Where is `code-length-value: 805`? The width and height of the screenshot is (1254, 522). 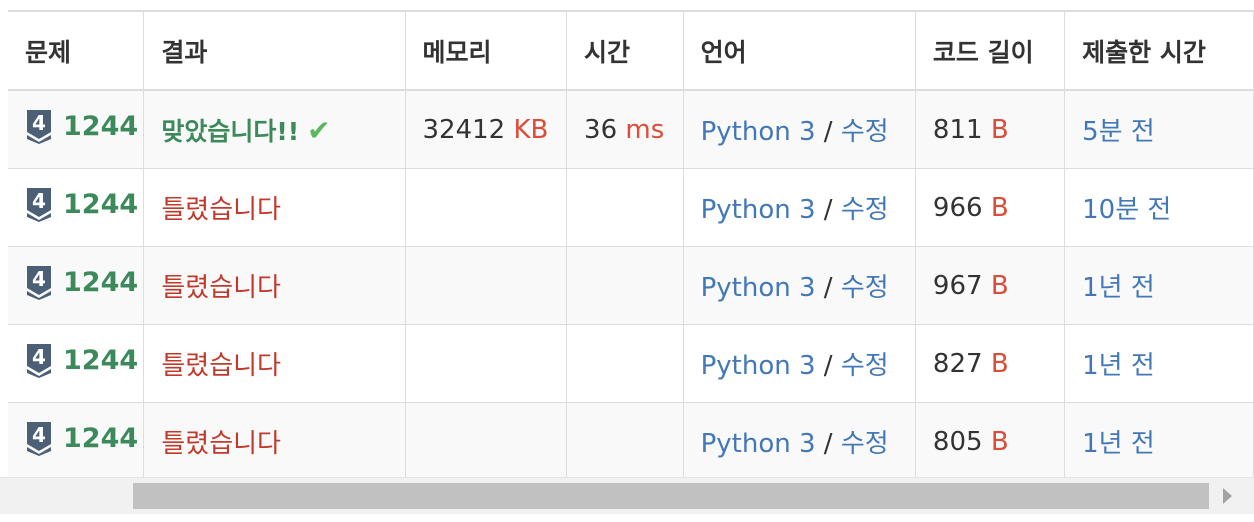 code-length-value: 805 is located at coordinates (957, 441).